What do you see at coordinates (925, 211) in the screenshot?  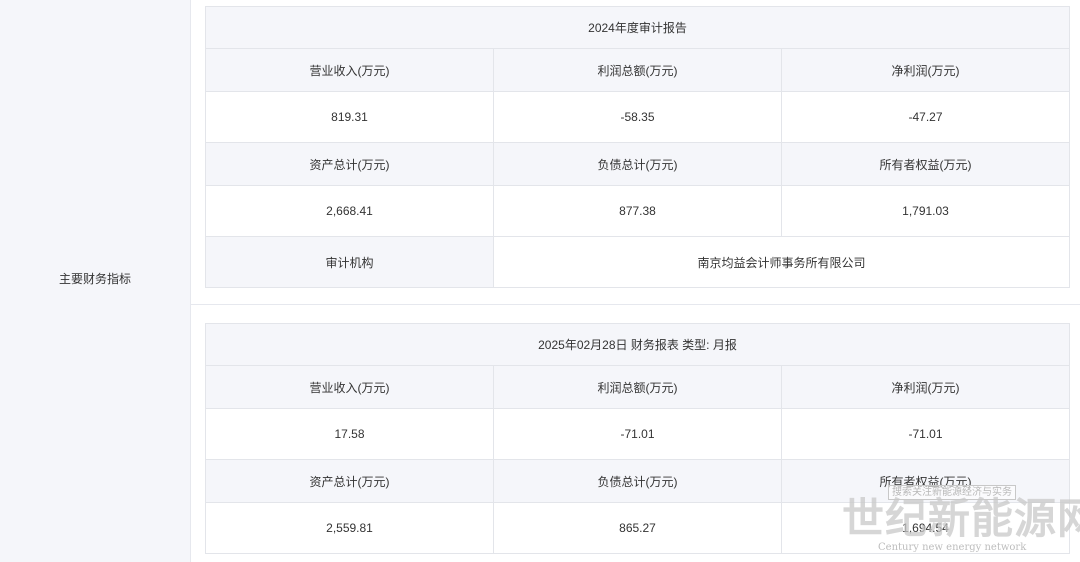 I see `owners-equity-value: 1,791.03` at bounding box center [925, 211].